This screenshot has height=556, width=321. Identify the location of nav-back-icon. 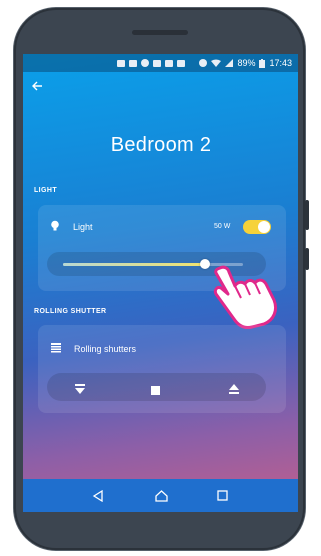
(97, 495).